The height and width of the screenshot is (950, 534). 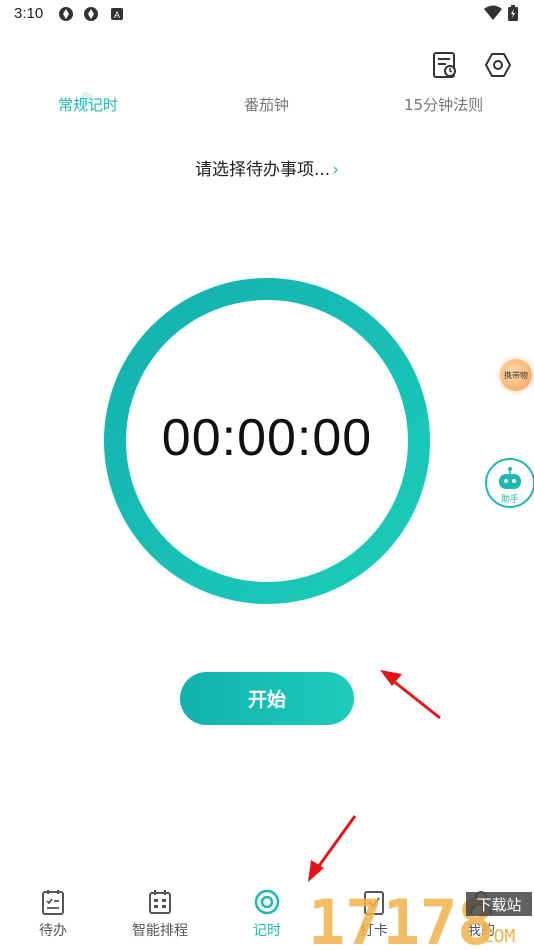 What do you see at coordinates (499, 936) in the screenshot?
I see `watermark-domain: COM` at bounding box center [499, 936].